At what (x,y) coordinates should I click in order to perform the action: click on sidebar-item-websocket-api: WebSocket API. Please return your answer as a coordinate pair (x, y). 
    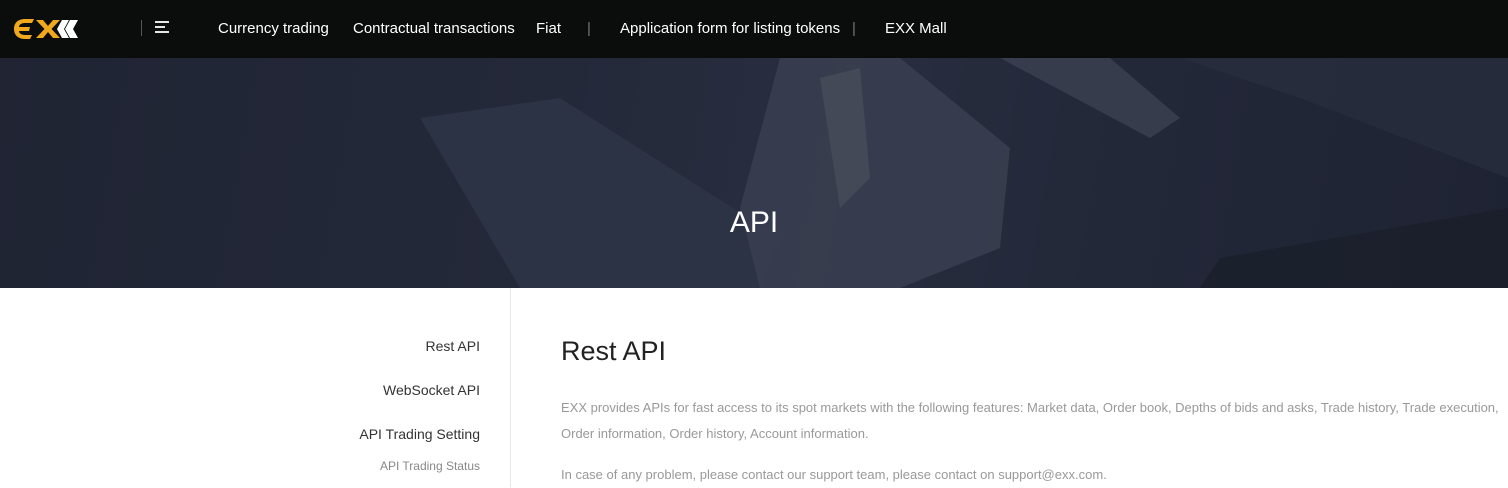
    Looking at the image, I should click on (431, 390).